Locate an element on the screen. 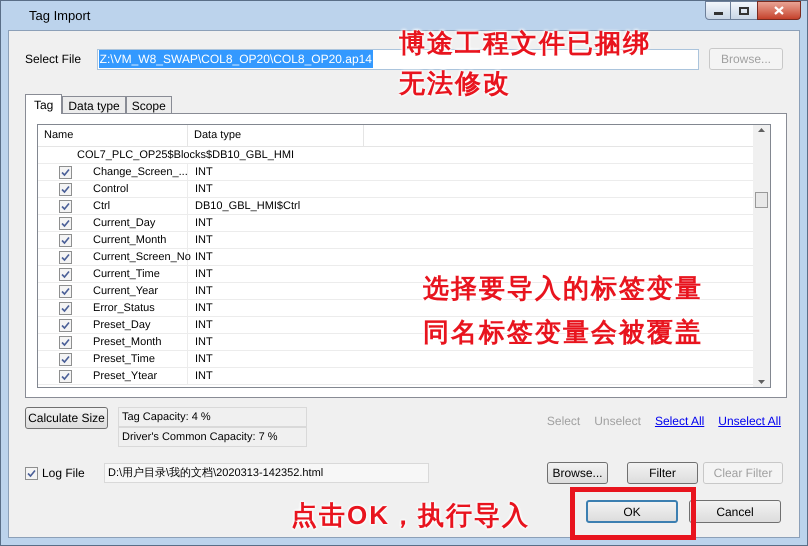  tag-name: Current_Month is located at coordinates (129, 240).